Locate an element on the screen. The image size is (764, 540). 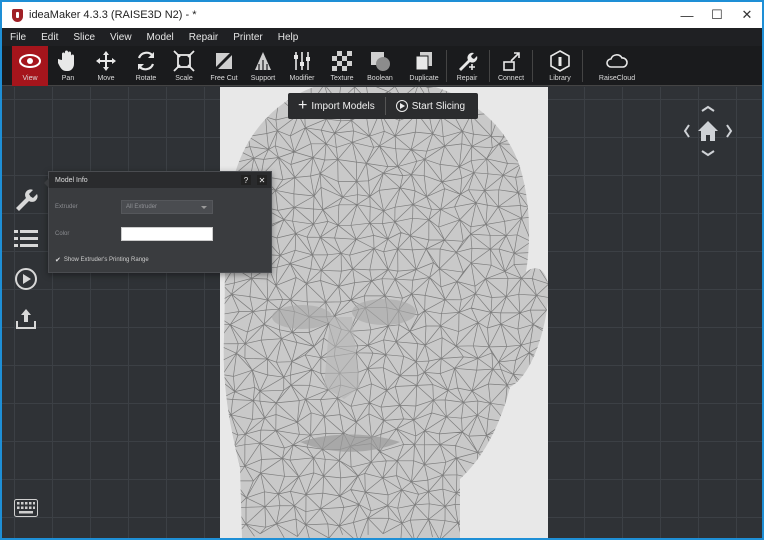
connect-tool-button: Connect is located at coordinates (511, 66).